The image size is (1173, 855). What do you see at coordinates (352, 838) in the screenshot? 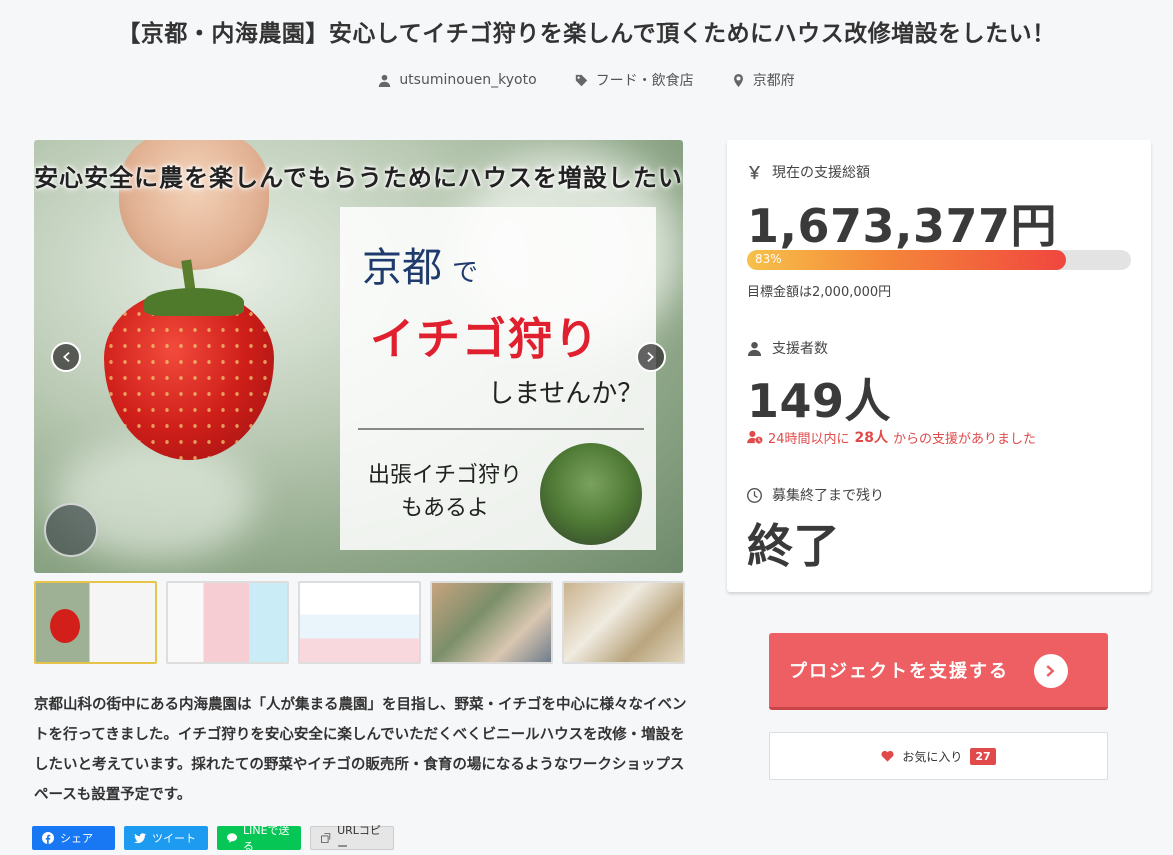
I see `url-copy-button: URLコピー` at bounding box center [352, 838].